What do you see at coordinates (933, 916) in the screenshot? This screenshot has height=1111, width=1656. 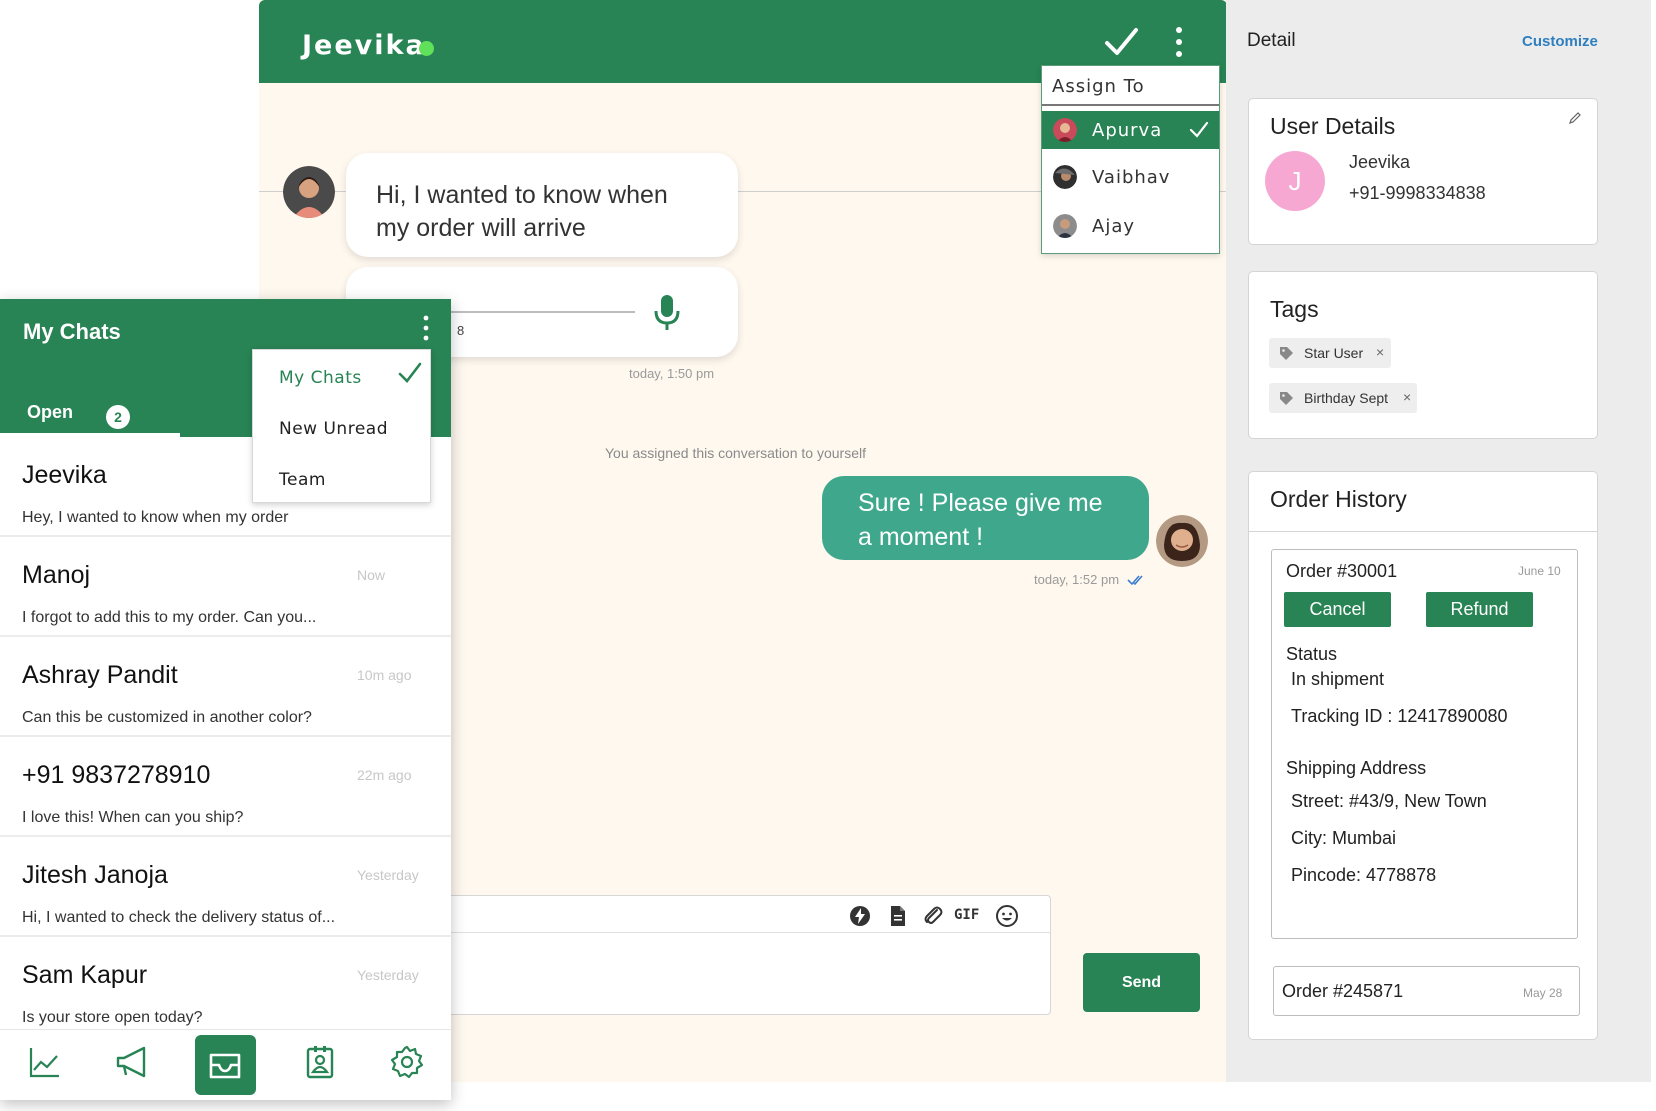 I see `attachment-icon` at bounding box center [933, 916].